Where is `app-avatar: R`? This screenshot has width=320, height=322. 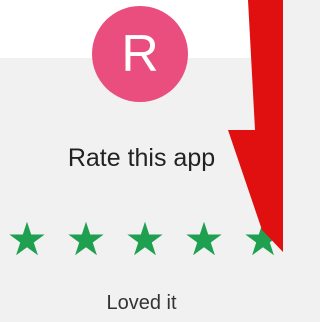
app-avatar: R is located at coordinates (140, 54).